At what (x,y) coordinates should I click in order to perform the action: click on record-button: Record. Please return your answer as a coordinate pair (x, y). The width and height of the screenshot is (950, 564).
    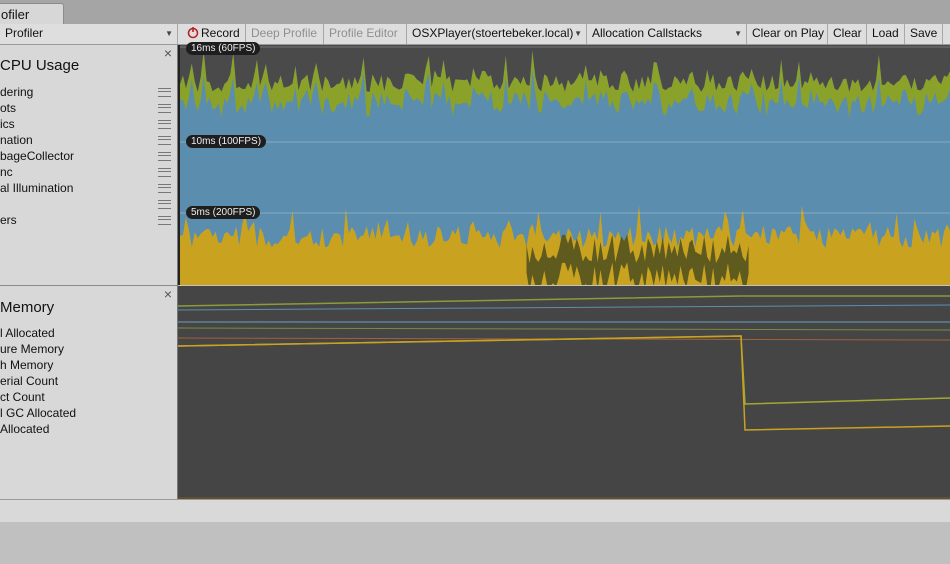
    Looking at the image, I should click on (212, 34).